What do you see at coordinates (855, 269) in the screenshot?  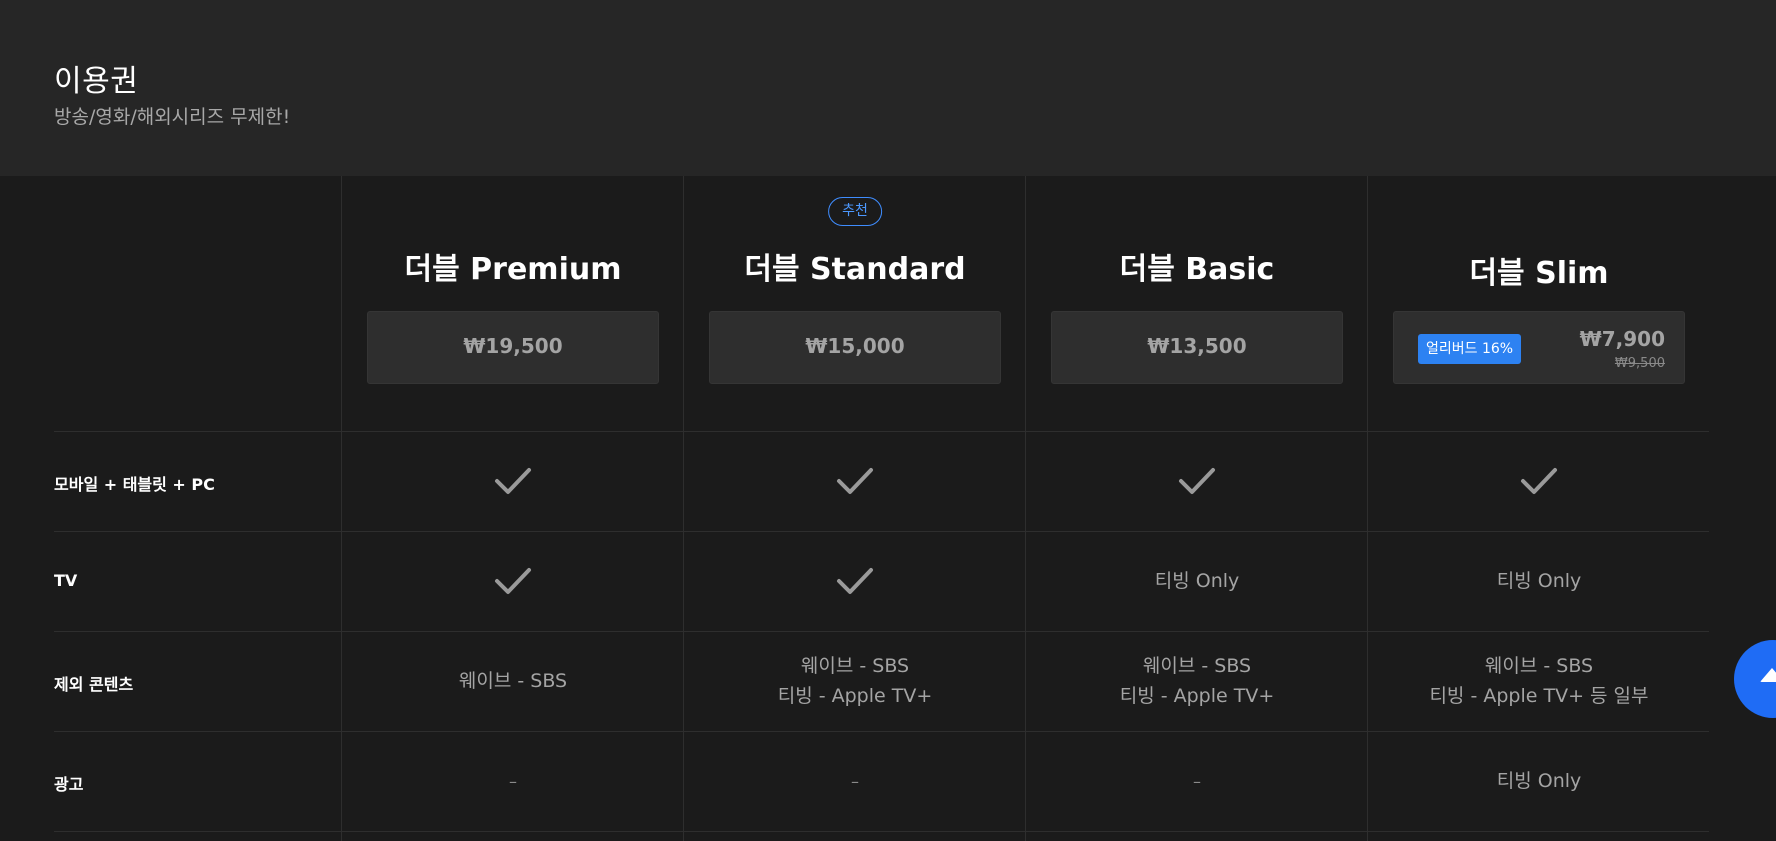 I see `plan-name: 더블 Standard` at bounding box center [855, 269].